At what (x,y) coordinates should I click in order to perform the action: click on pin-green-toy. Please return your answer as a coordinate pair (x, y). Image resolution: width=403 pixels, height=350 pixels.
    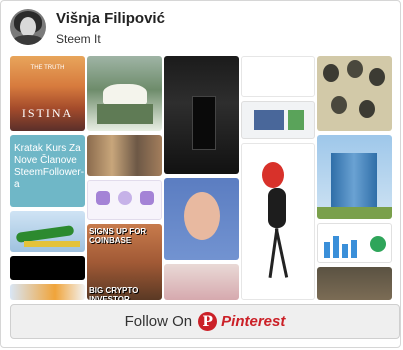
    Looking at the image, I should click on (47, 231).